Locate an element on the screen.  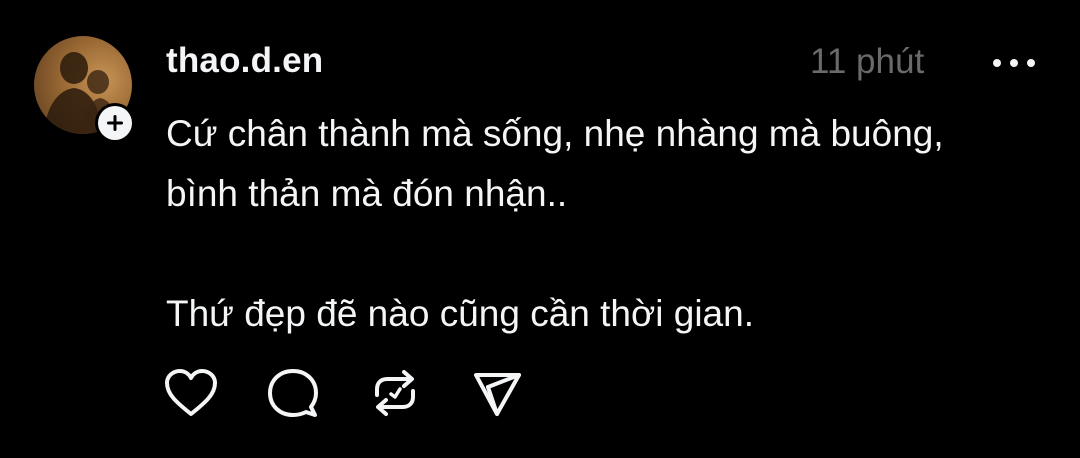
more-options-button is located at coordinates (1014, 63).